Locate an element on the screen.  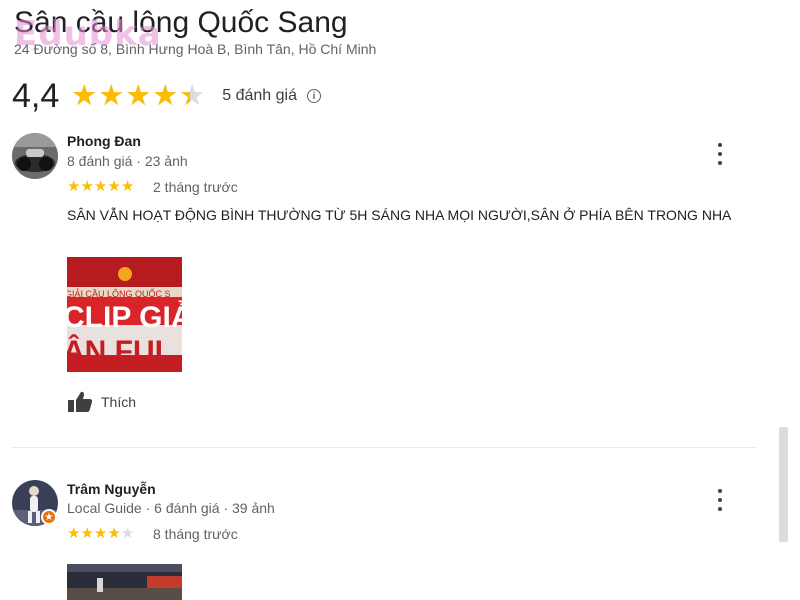
local-guide-badge-icon: ★ is located at coordinates (49, 517).